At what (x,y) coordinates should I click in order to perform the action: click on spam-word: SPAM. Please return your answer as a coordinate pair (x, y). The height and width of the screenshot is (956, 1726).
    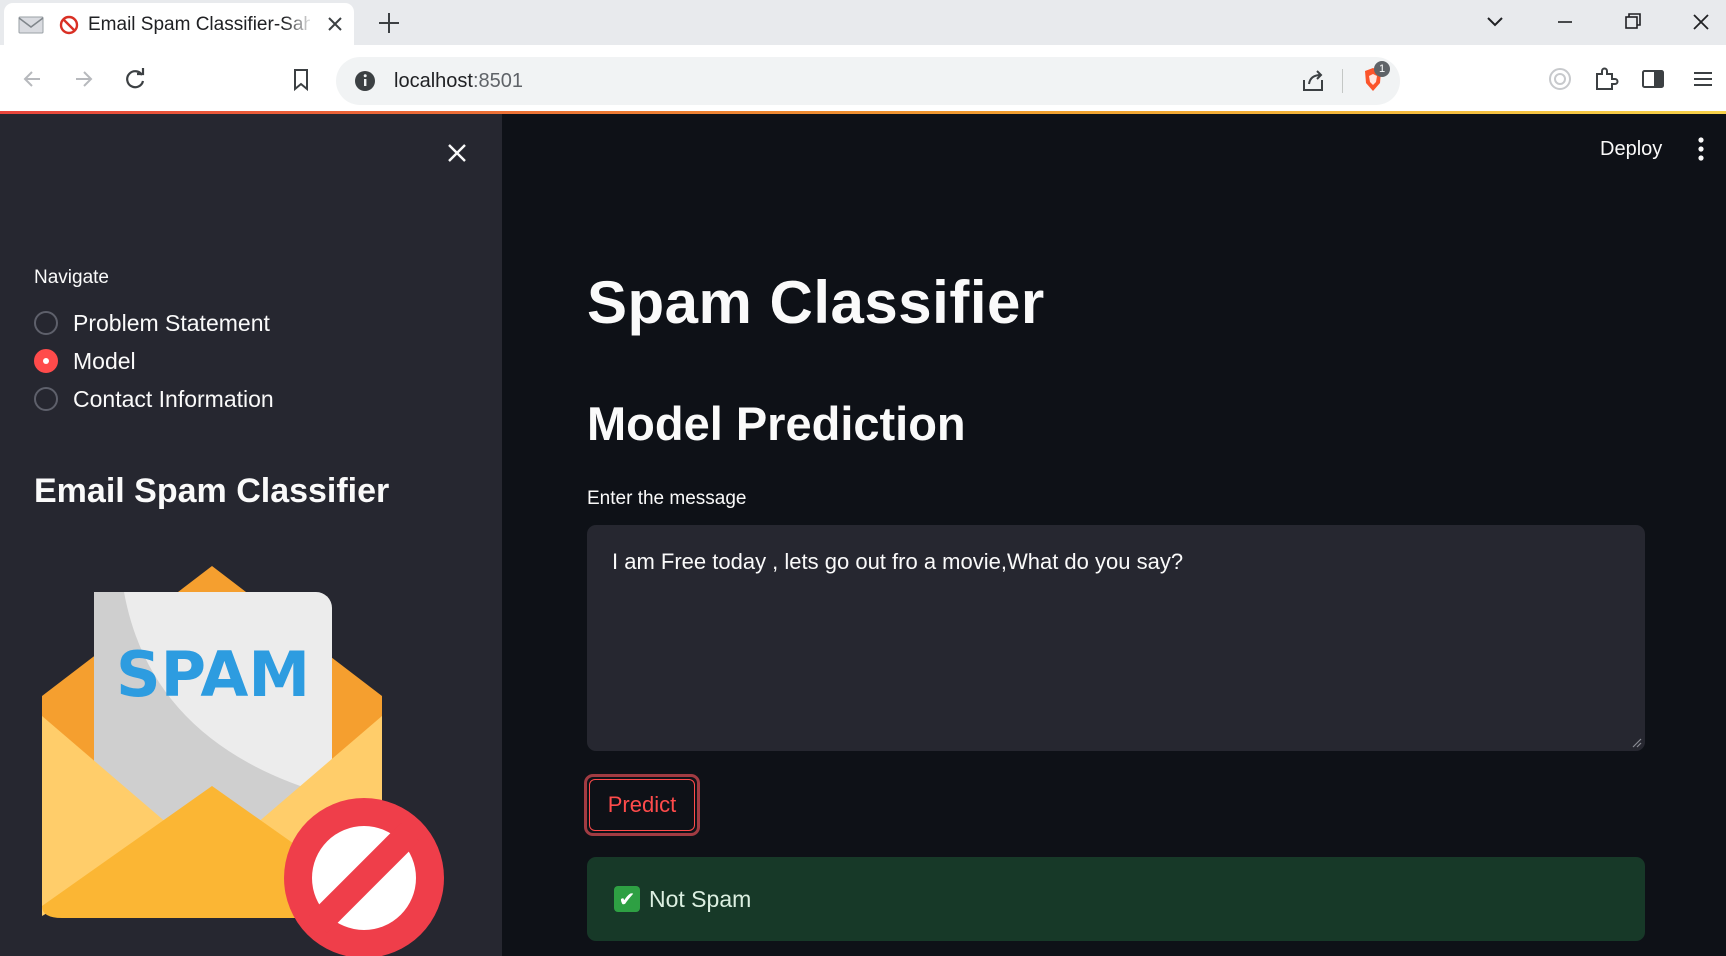
    Looking at the image, I should click on (213, 674).